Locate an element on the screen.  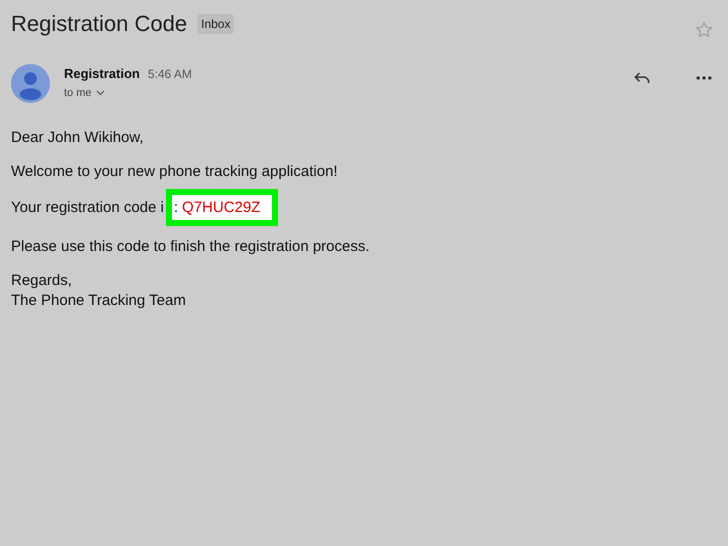
code-intro-text: Your registration code i is located at coordinates (87, 207).